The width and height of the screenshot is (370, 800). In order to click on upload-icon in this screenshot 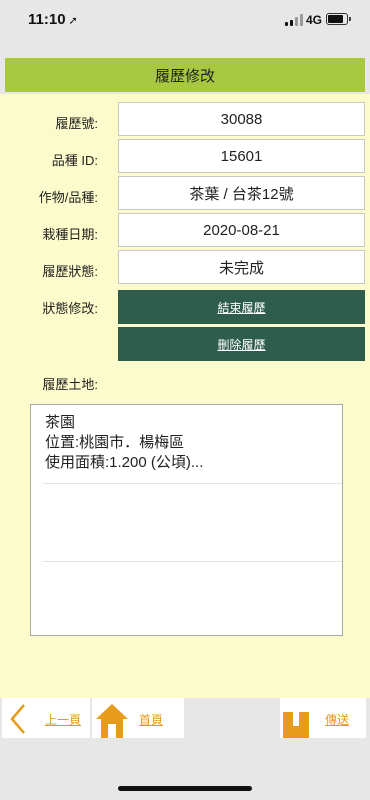, I will do `click(296, 720)`.